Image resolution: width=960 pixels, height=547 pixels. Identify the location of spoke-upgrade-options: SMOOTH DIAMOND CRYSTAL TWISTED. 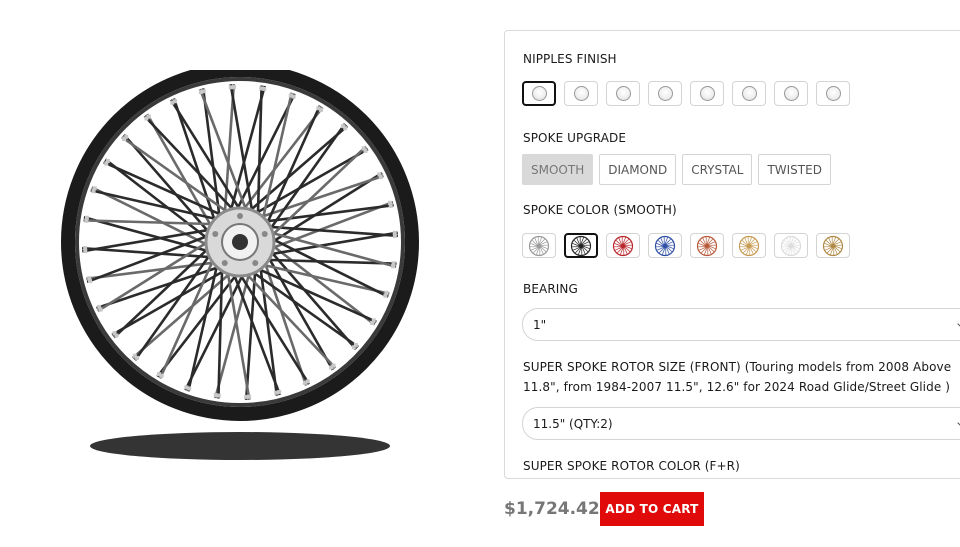
(676, 169).